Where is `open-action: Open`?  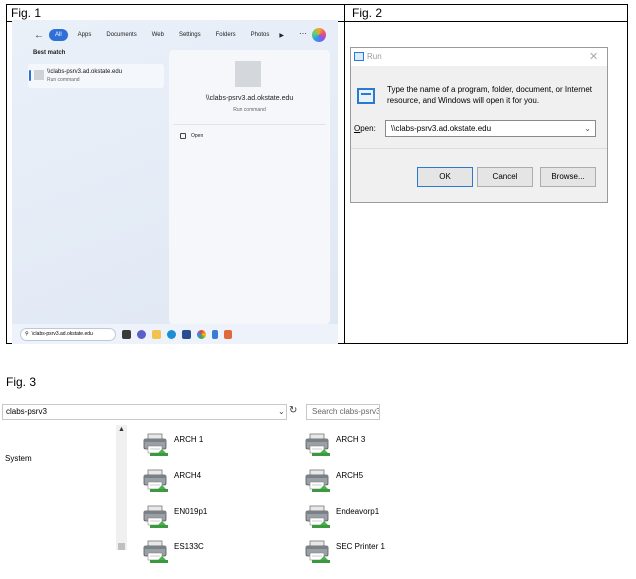 open-action: Open is located at coordinates (197, 136).